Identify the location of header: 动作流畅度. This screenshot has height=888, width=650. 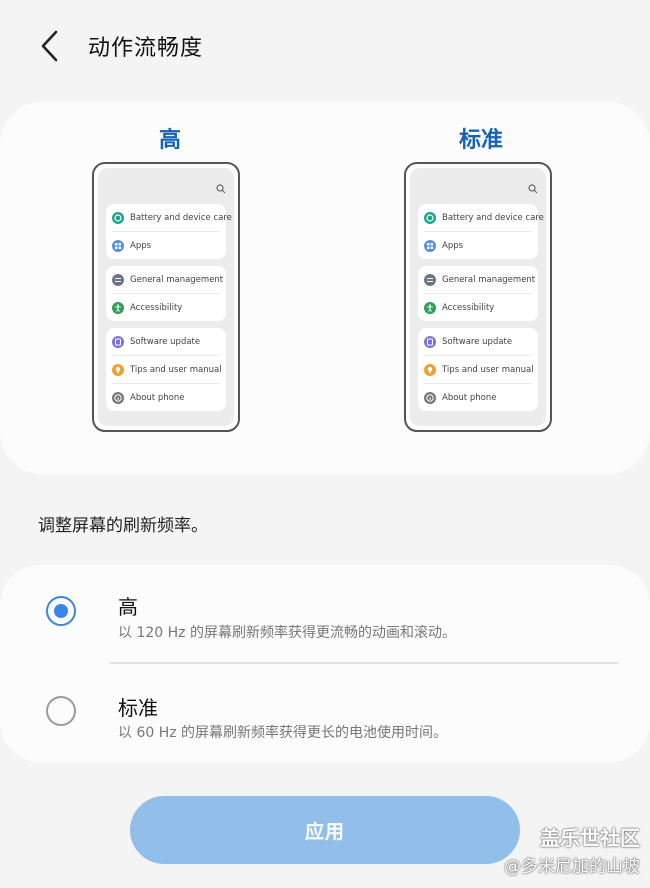
(325, 46).